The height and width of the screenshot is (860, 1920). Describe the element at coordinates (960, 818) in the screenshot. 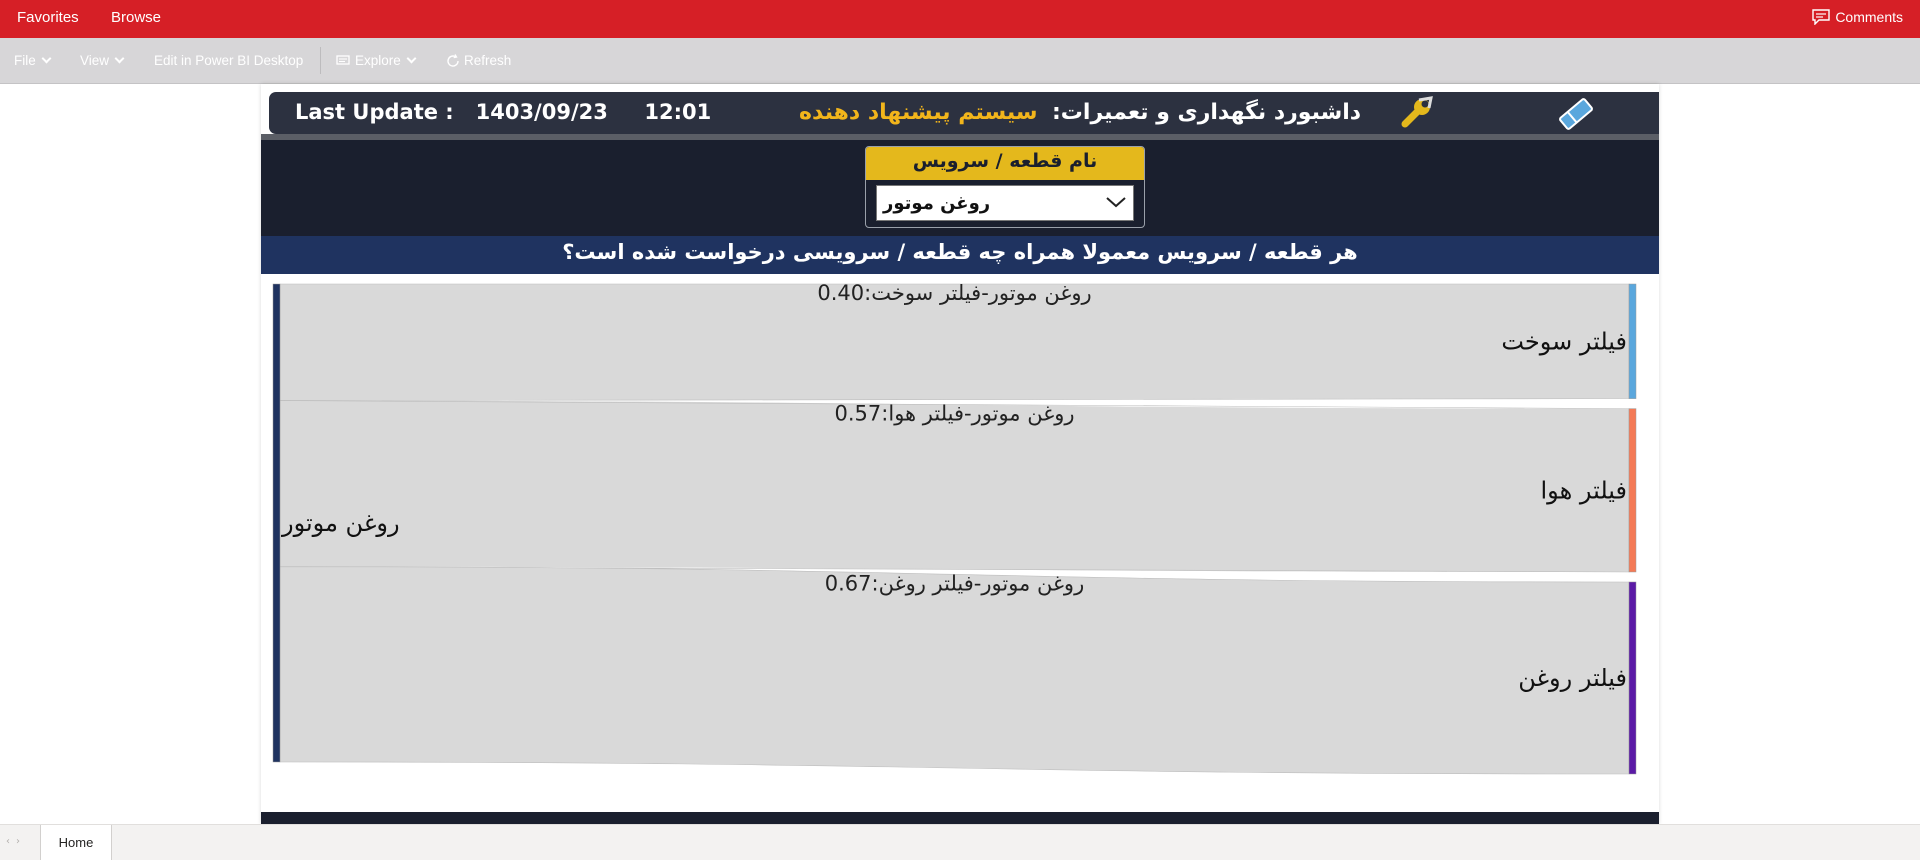

I see `footer-strip` at that location.